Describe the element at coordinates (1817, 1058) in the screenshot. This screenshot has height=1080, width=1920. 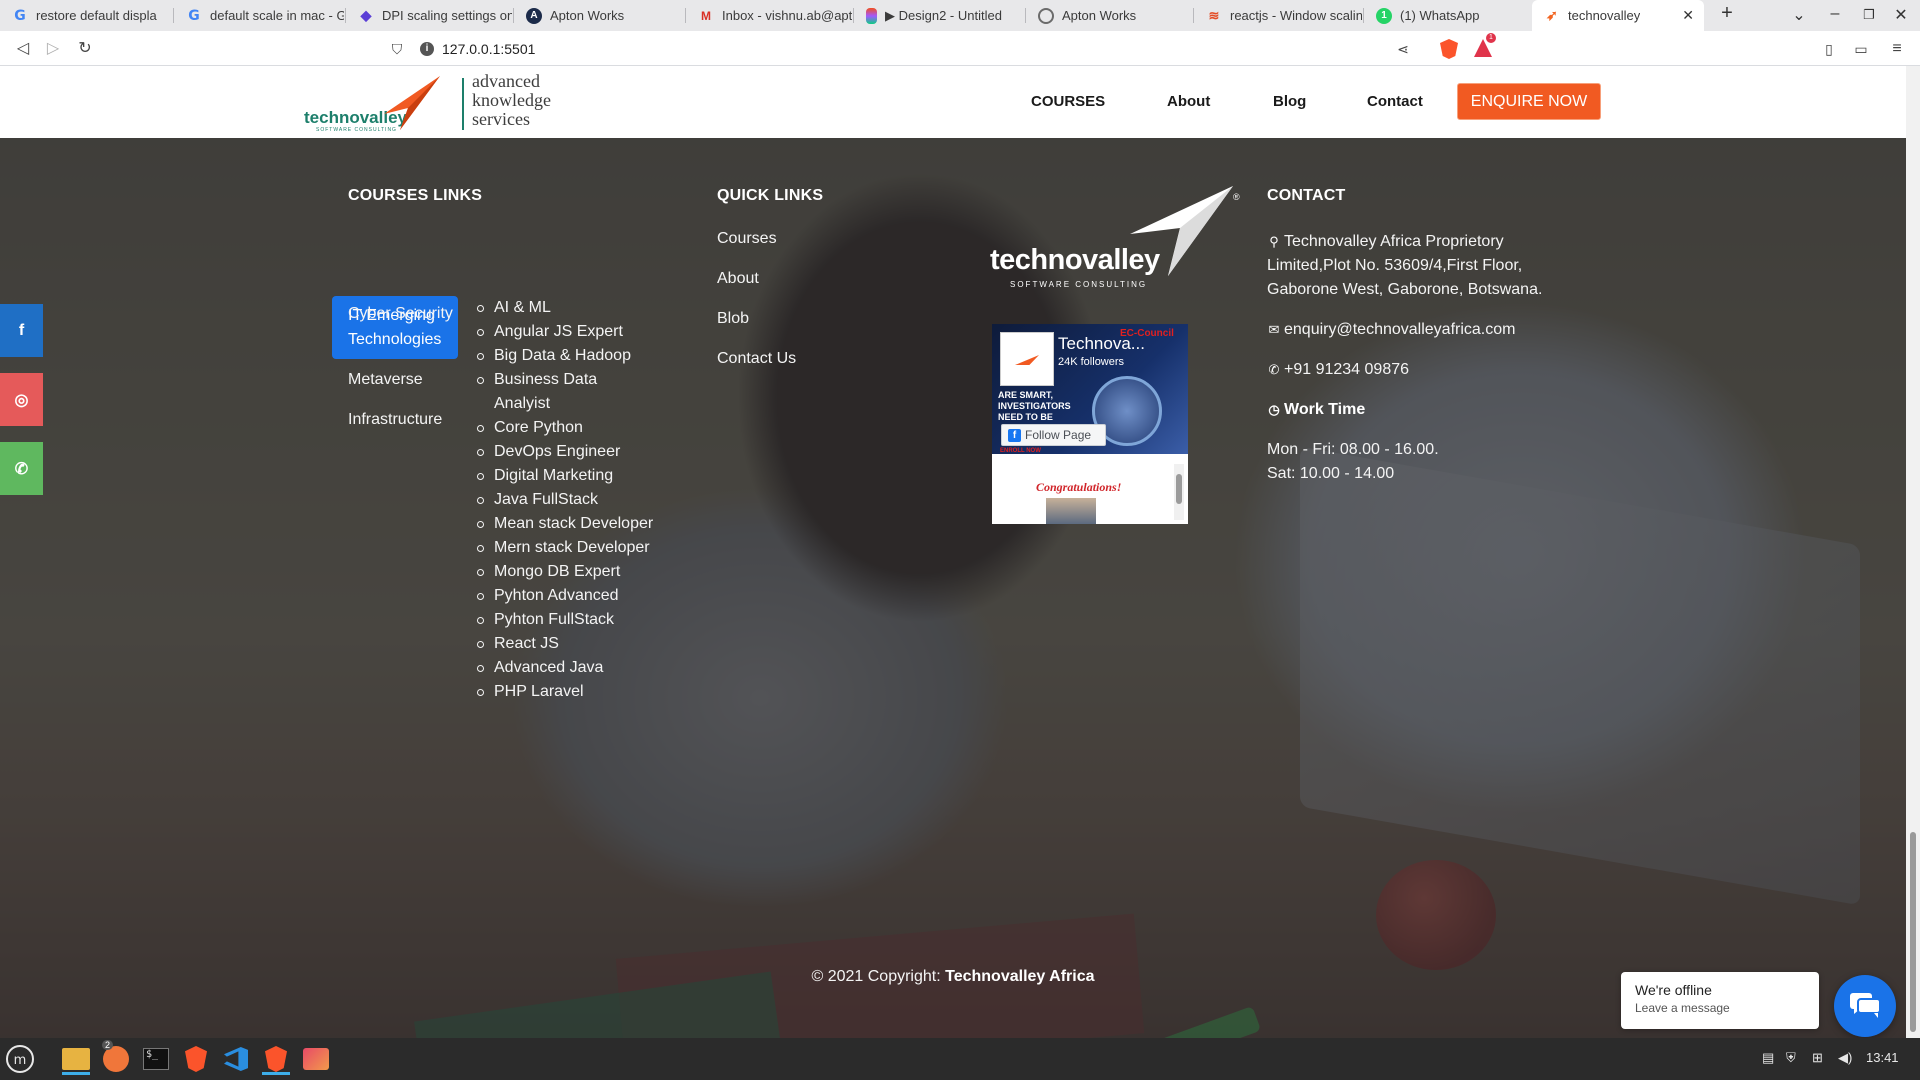
I see `network-tray-icon: ⊞` at that location.